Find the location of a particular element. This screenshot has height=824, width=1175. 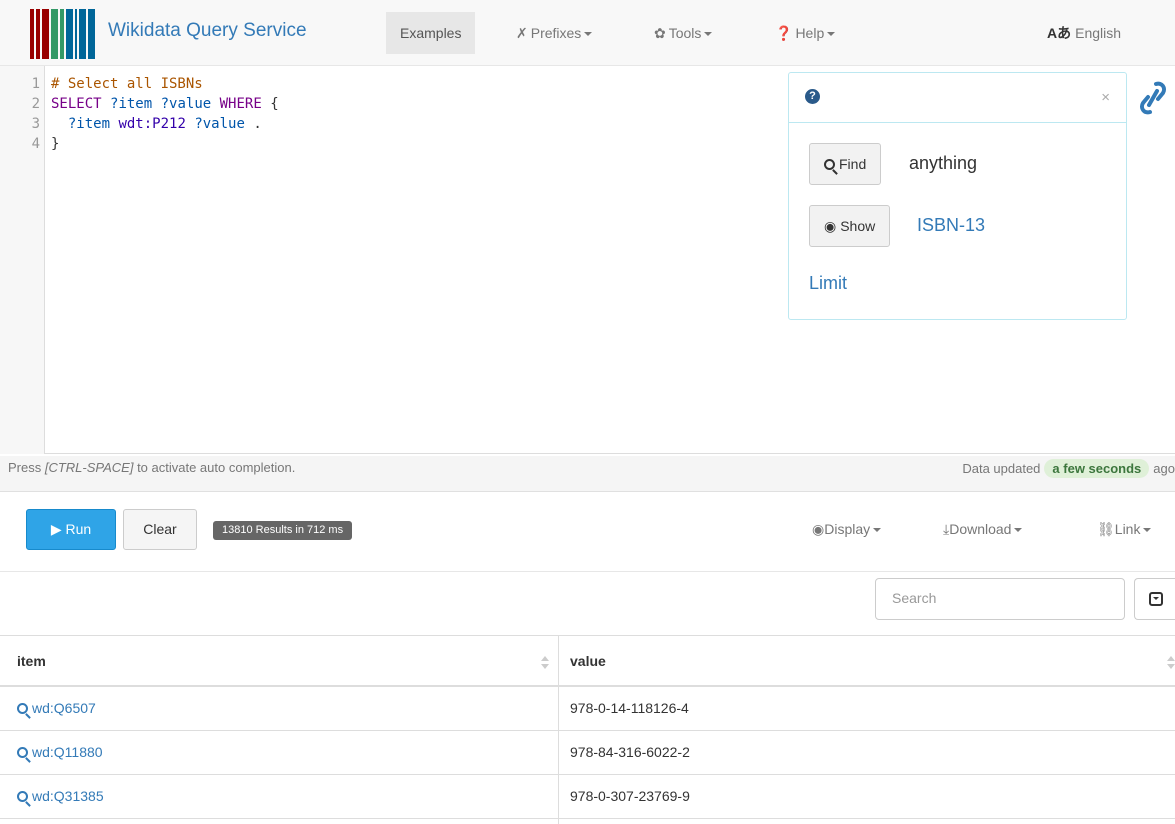

brand-title: Wikidata Query Service is located at coordinates (207, 31).